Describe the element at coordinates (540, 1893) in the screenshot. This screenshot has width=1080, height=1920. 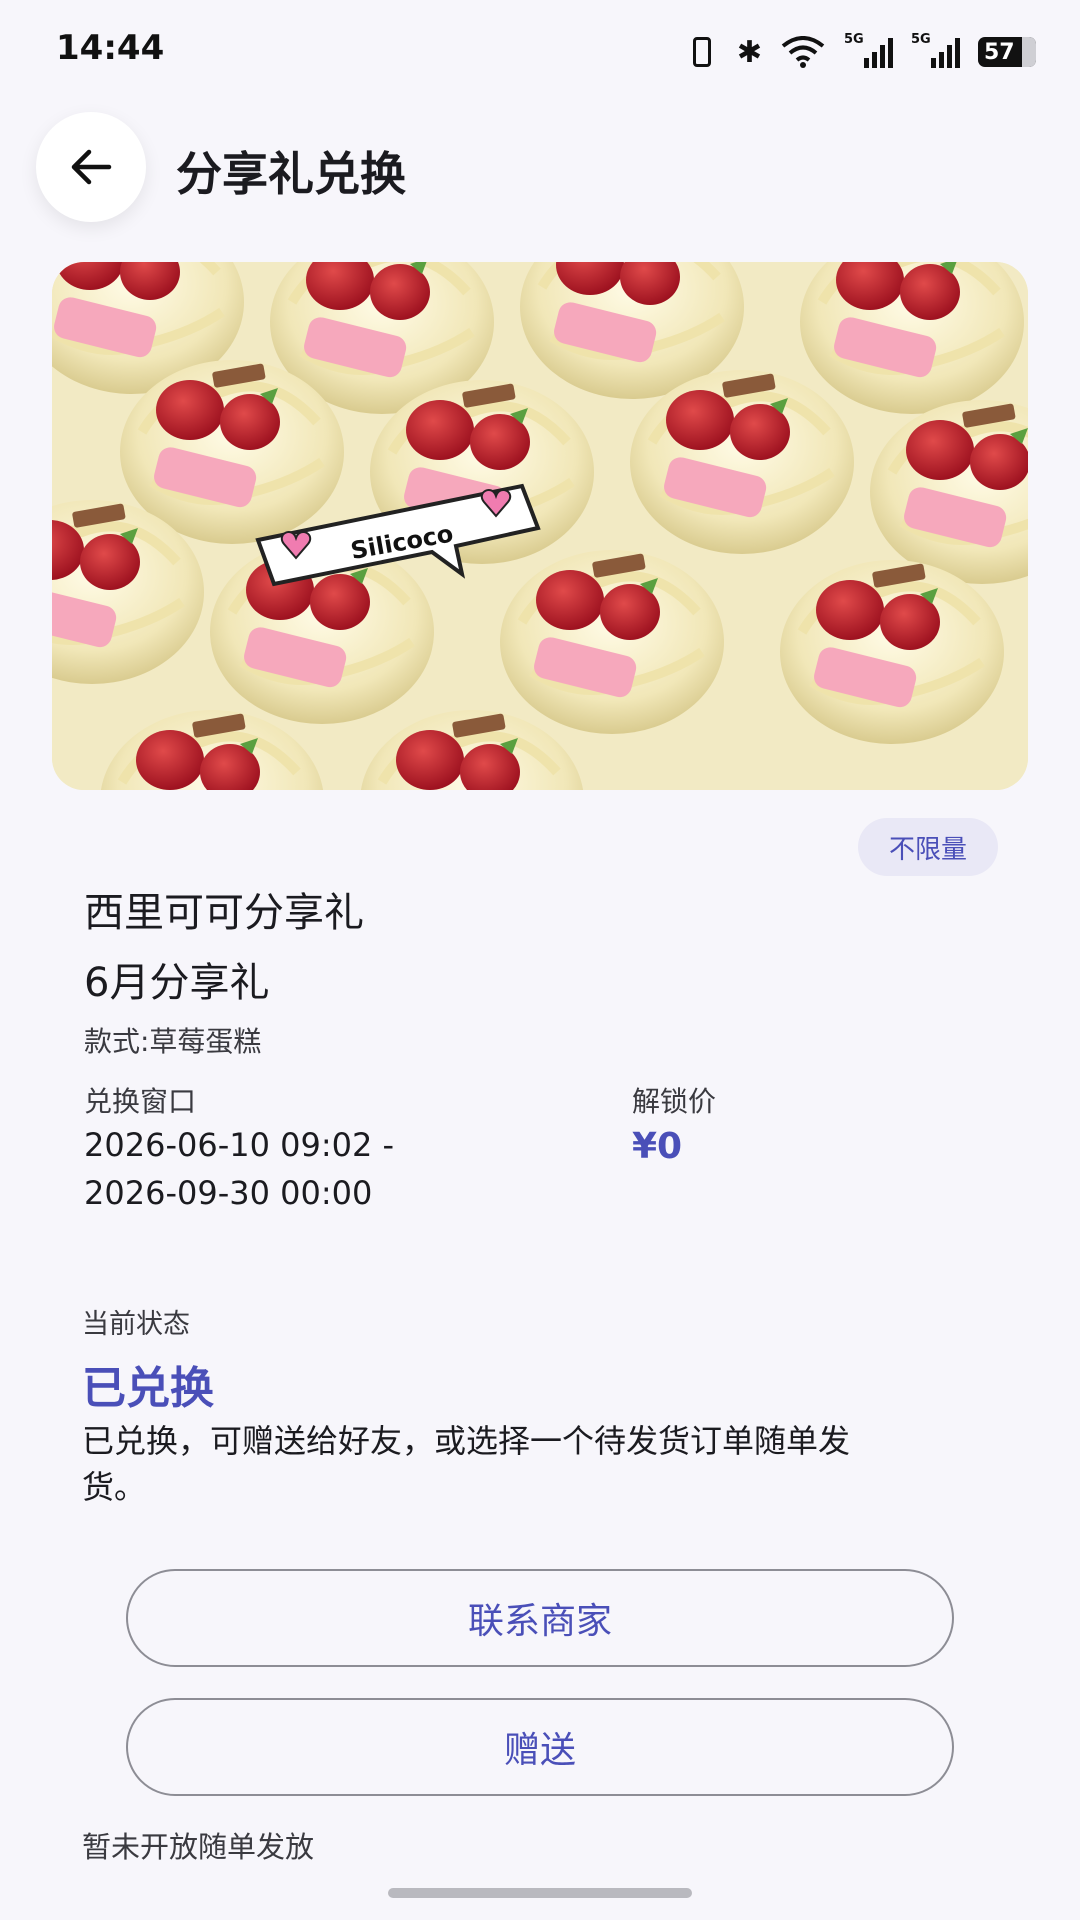
I see `home-indicator` at that location.